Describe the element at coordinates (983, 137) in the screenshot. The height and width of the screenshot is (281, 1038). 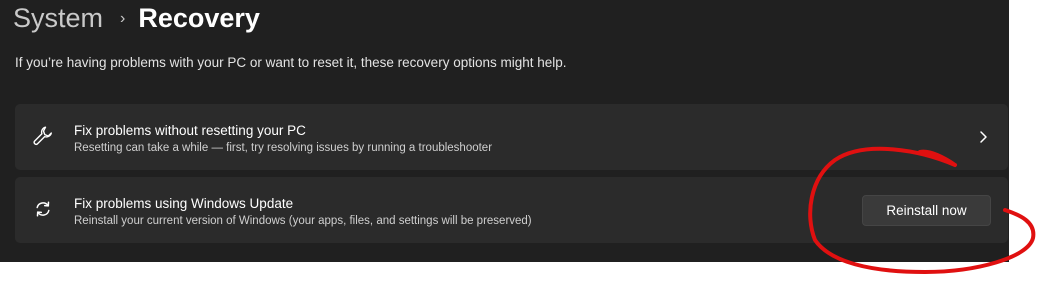
I see `chevron-right-icon` at that location.